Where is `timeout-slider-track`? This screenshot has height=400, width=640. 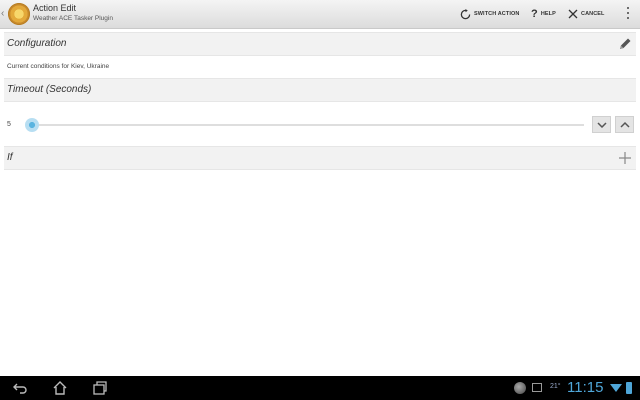
timeout-slider-track is located at coordinates (306, 125).